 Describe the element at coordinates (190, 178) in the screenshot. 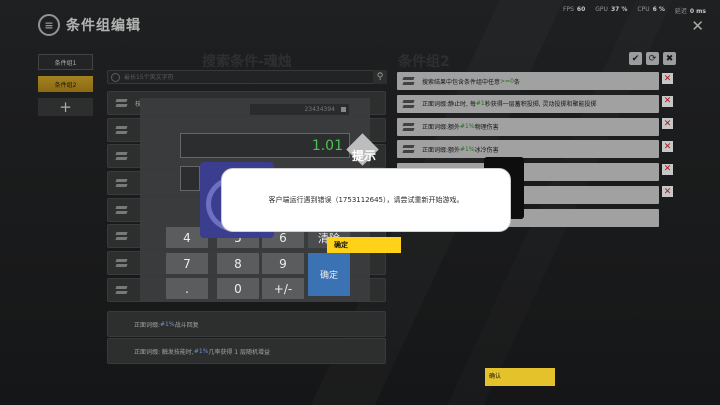

I see `keypad-secondary-field` at that location.